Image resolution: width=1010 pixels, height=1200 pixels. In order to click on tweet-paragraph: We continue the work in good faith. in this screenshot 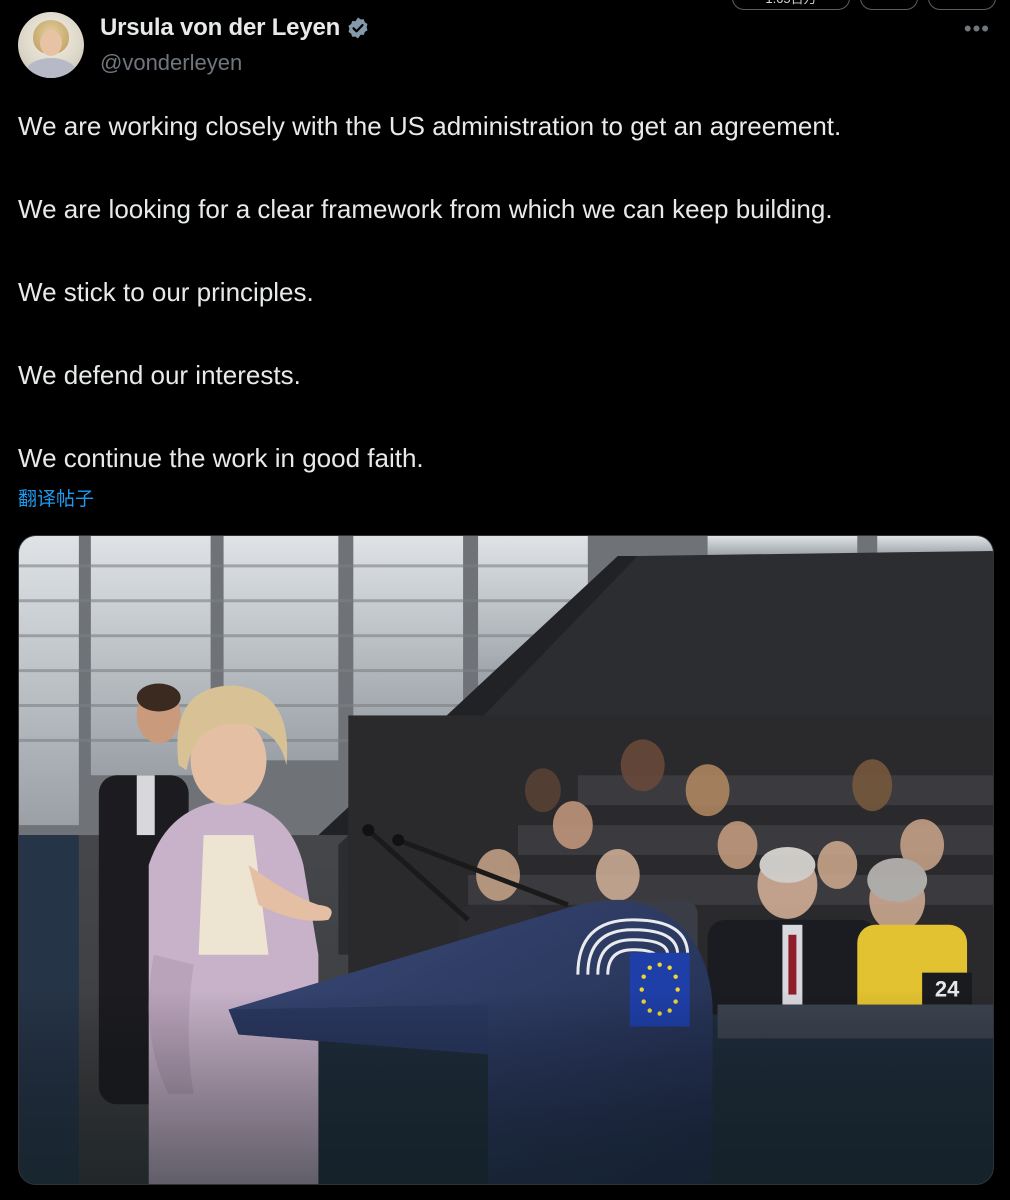, I will do `click(221, 458)`.